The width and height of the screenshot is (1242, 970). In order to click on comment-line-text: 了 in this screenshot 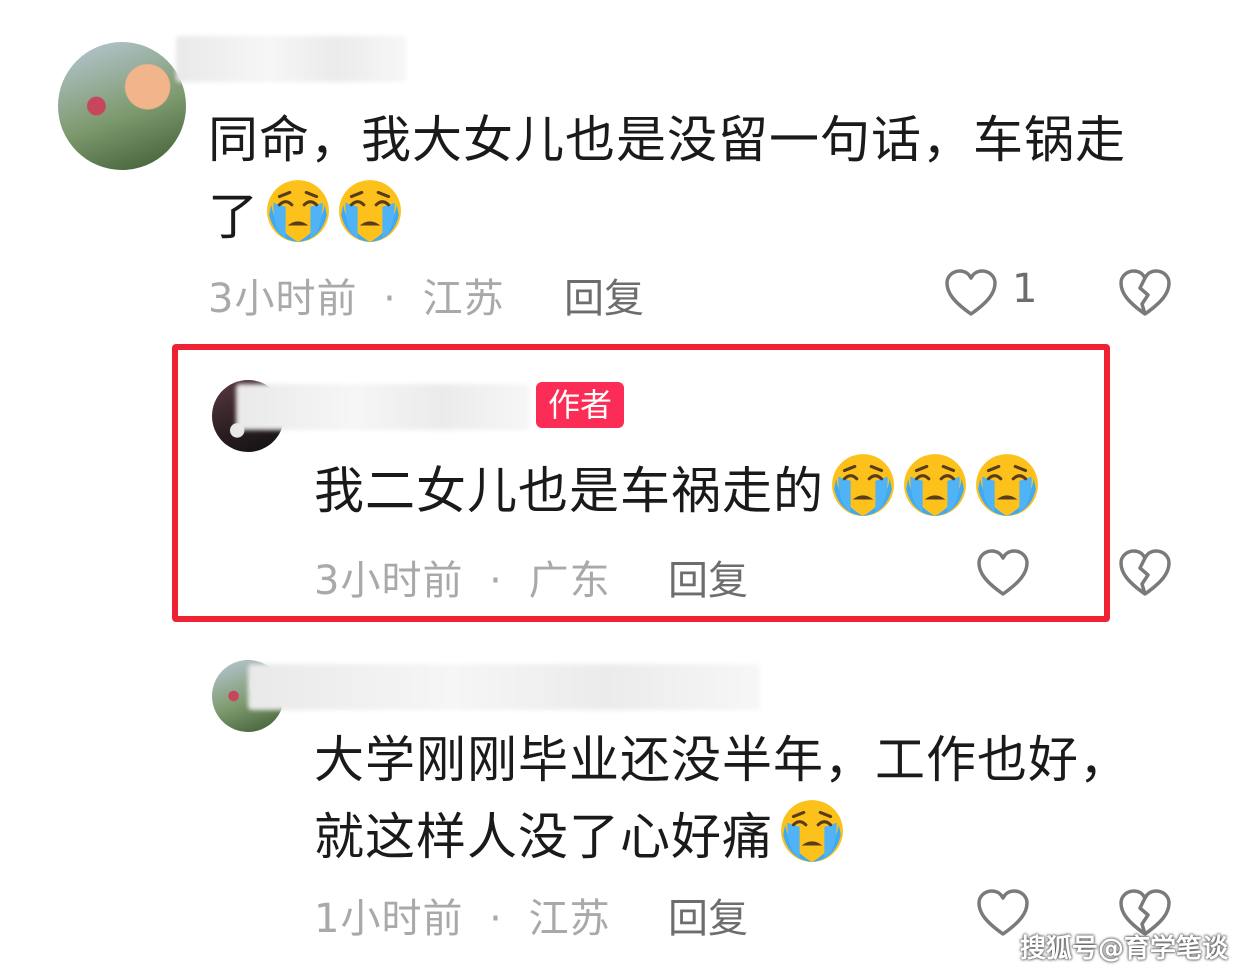, I will do `click(233, 217)`.